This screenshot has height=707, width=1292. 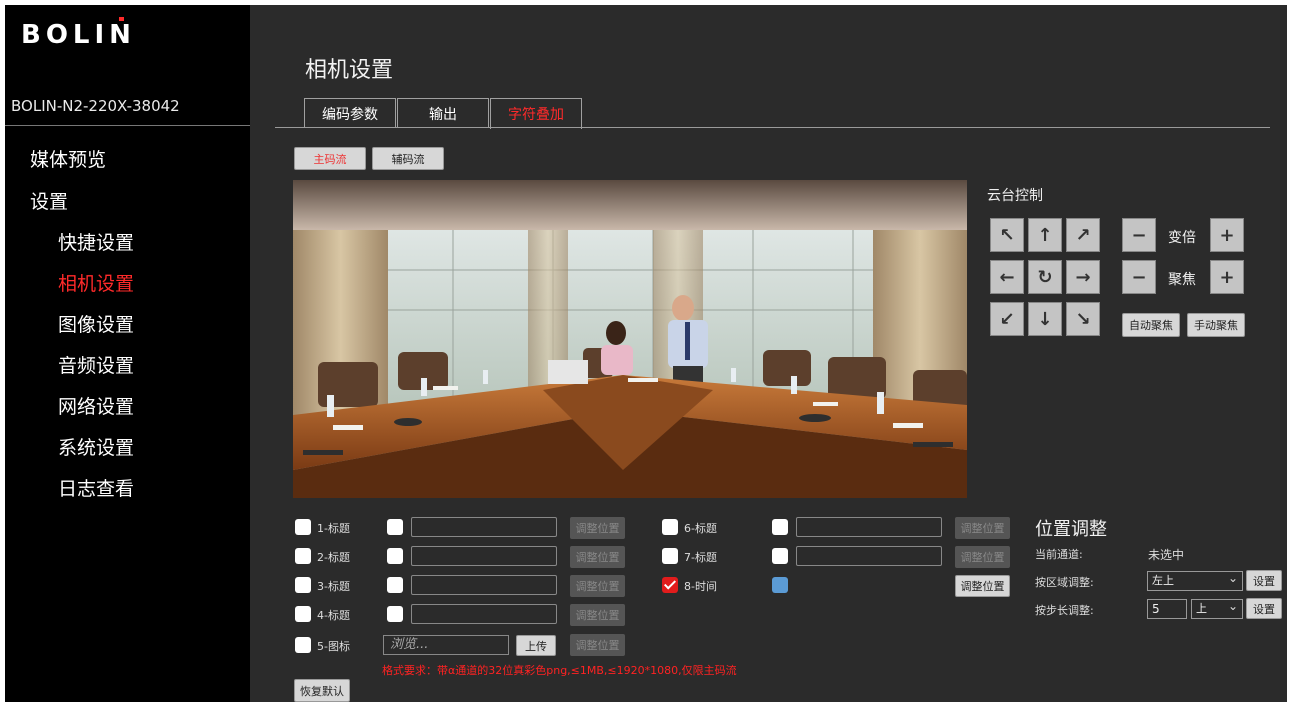 What do you see at coordinates (1007, 277) in the screenshot?
I see `ptz-left-icon: ←` at bounding box center [1007, 277].